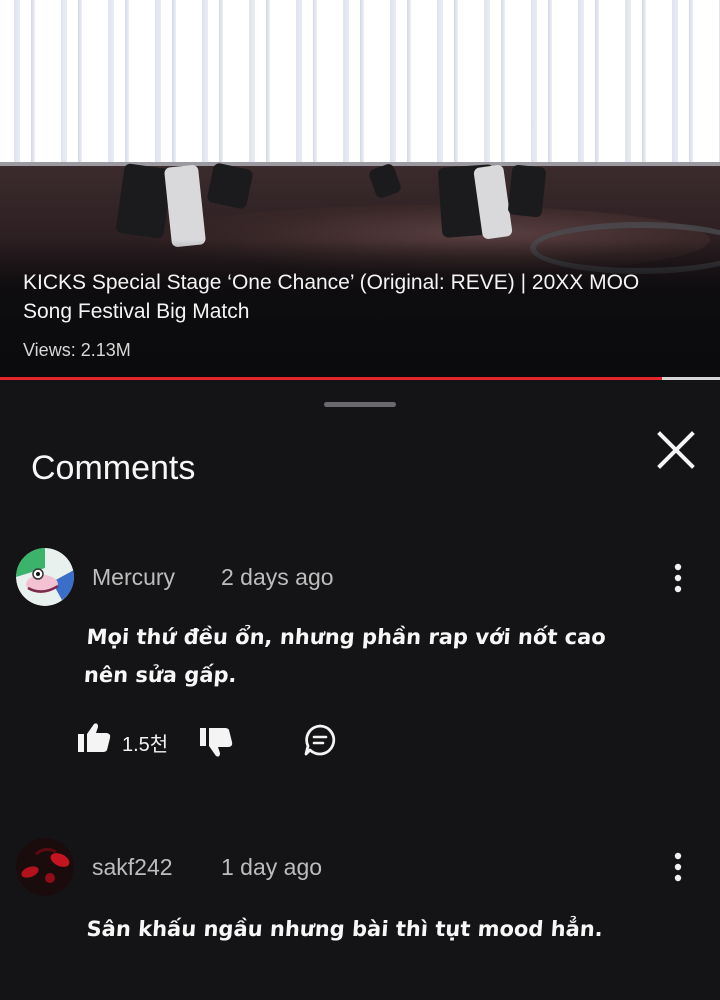 The image size is (720, 1000). I want to click on like-button, so click(94, 740).